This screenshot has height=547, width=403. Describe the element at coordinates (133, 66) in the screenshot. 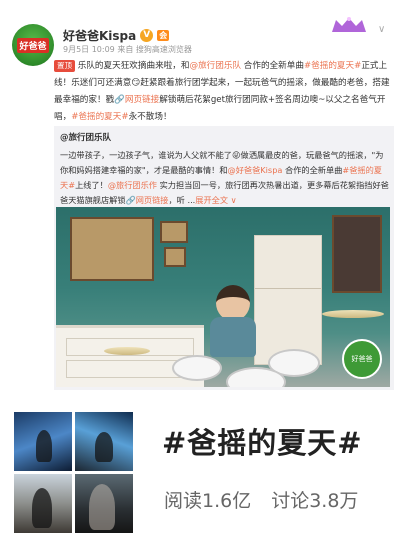

I see `post-text: 乐队的夏天狂欢摘曲来啦，和` at that location.